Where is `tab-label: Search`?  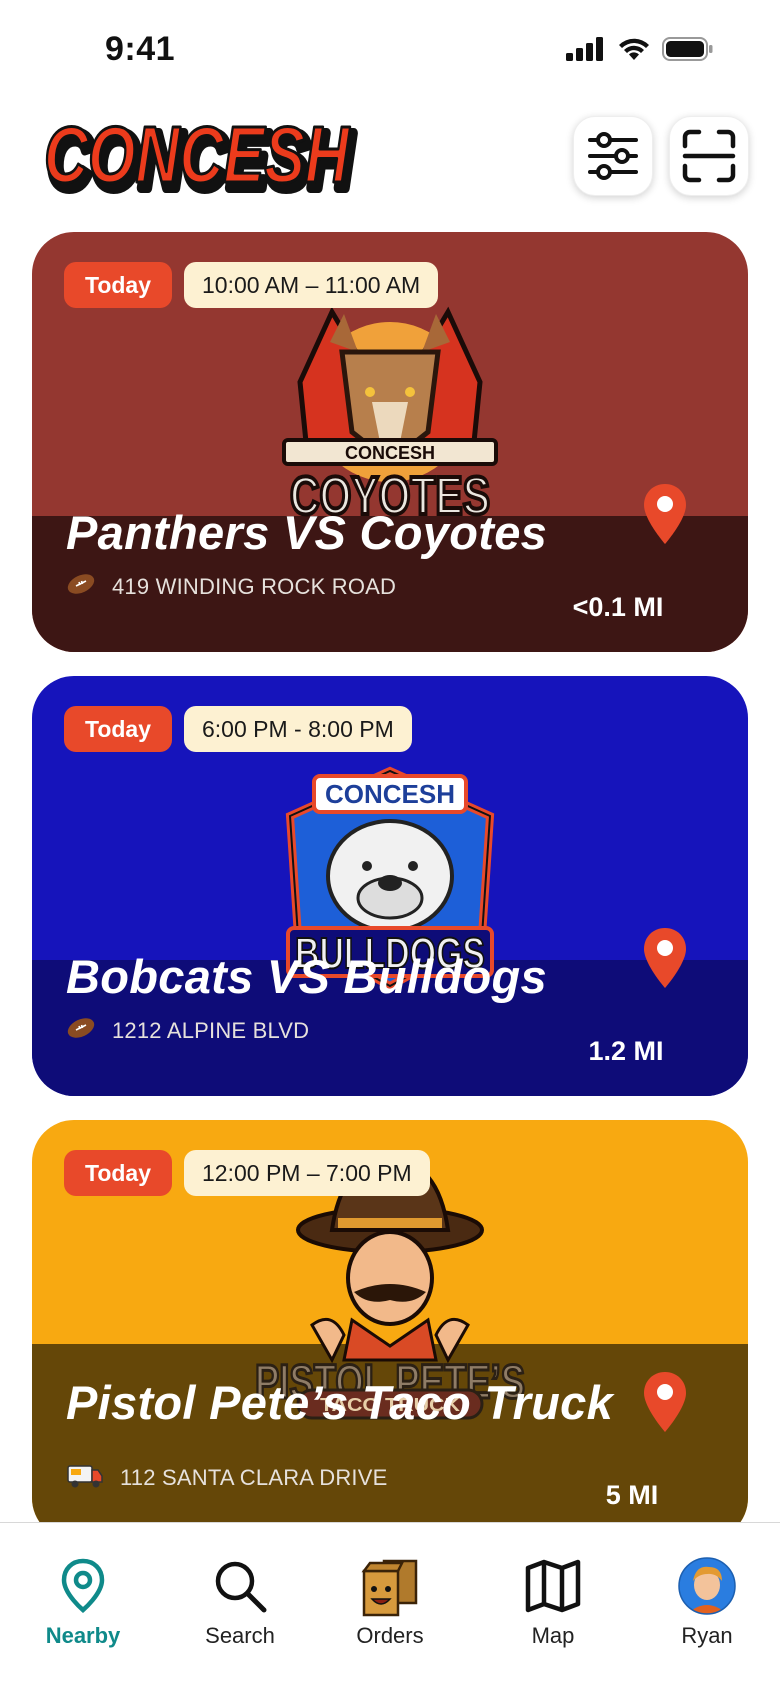 tab-label: Search is located at coordinates (240, 1635).